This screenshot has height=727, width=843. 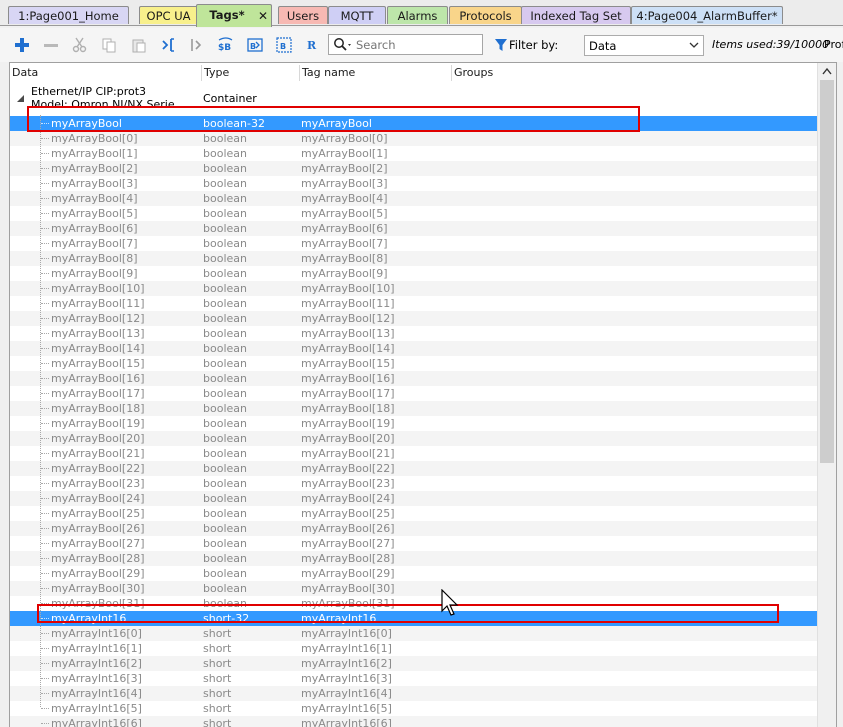 I want to click on tag-row: myArrayBool[8] boolean myArrayBool[8], so click(x=413, y=258).